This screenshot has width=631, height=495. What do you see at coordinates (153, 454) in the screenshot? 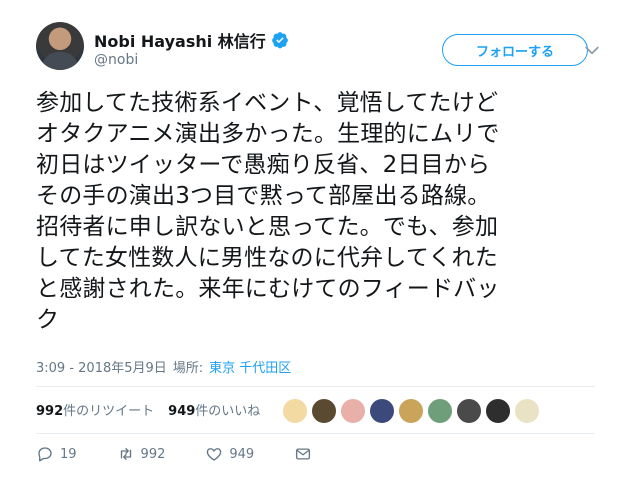
I see `retweet-count: 992` at bounding box center [153, 454].